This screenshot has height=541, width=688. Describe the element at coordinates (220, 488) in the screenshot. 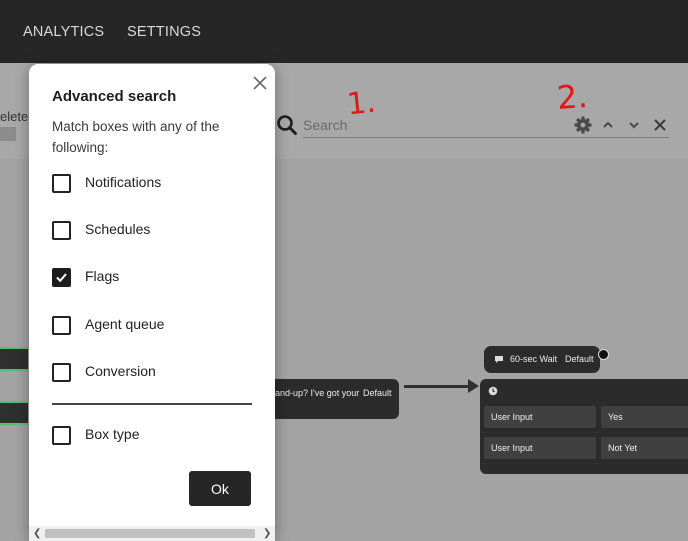

I see `ok-button: Ok` at that location.